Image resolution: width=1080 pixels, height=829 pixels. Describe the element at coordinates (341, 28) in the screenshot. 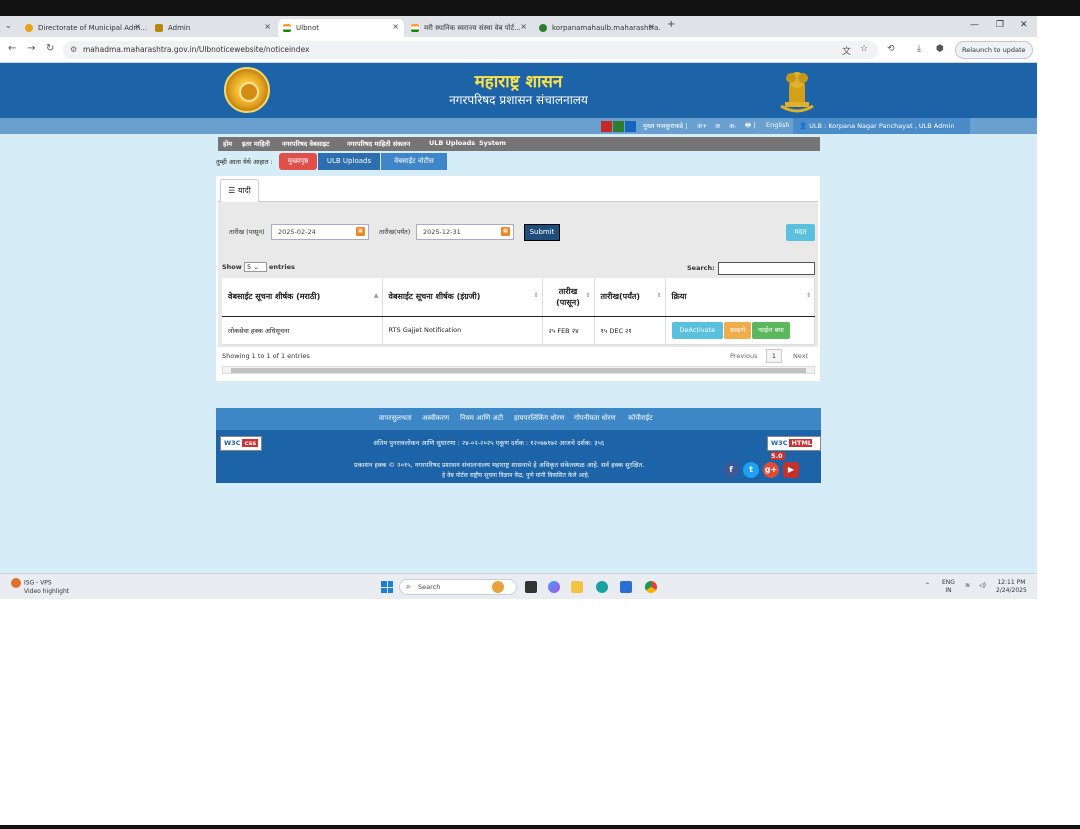

I see `browser-tab-active: Ulbnot ×` at that location.